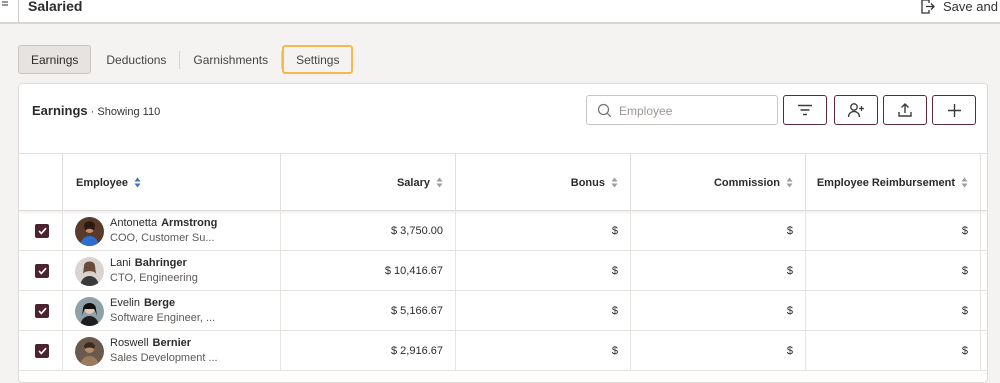 The height and width of the screenshot is (383, 1000). Describe the element at coordinates (154, 278) in the screenshot. I see `employee-role: CTO, Engineering` at that location.